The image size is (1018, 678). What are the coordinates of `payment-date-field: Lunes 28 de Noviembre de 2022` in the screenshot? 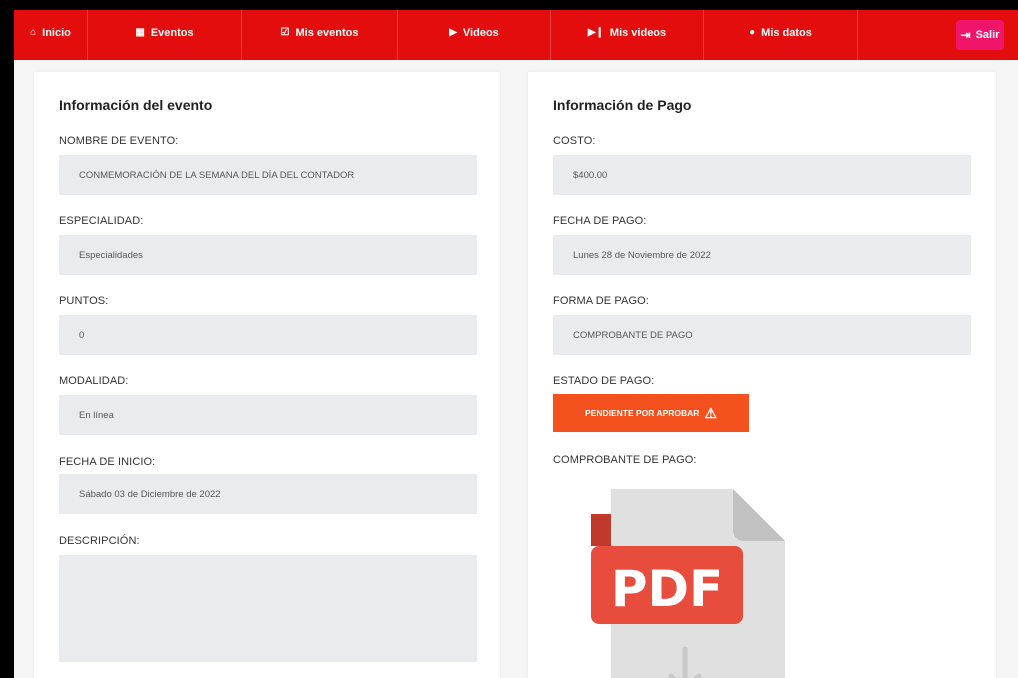 It's located at (762, 255).